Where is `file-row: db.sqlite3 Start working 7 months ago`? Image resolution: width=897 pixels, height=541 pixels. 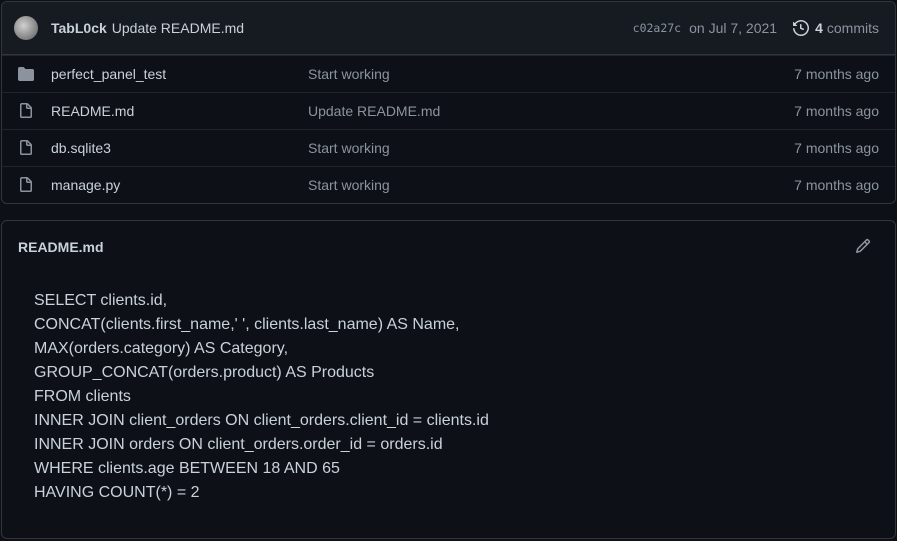
file-row: db.sqlite3 Start working 7 months ago is located at coordinates (448, 147).